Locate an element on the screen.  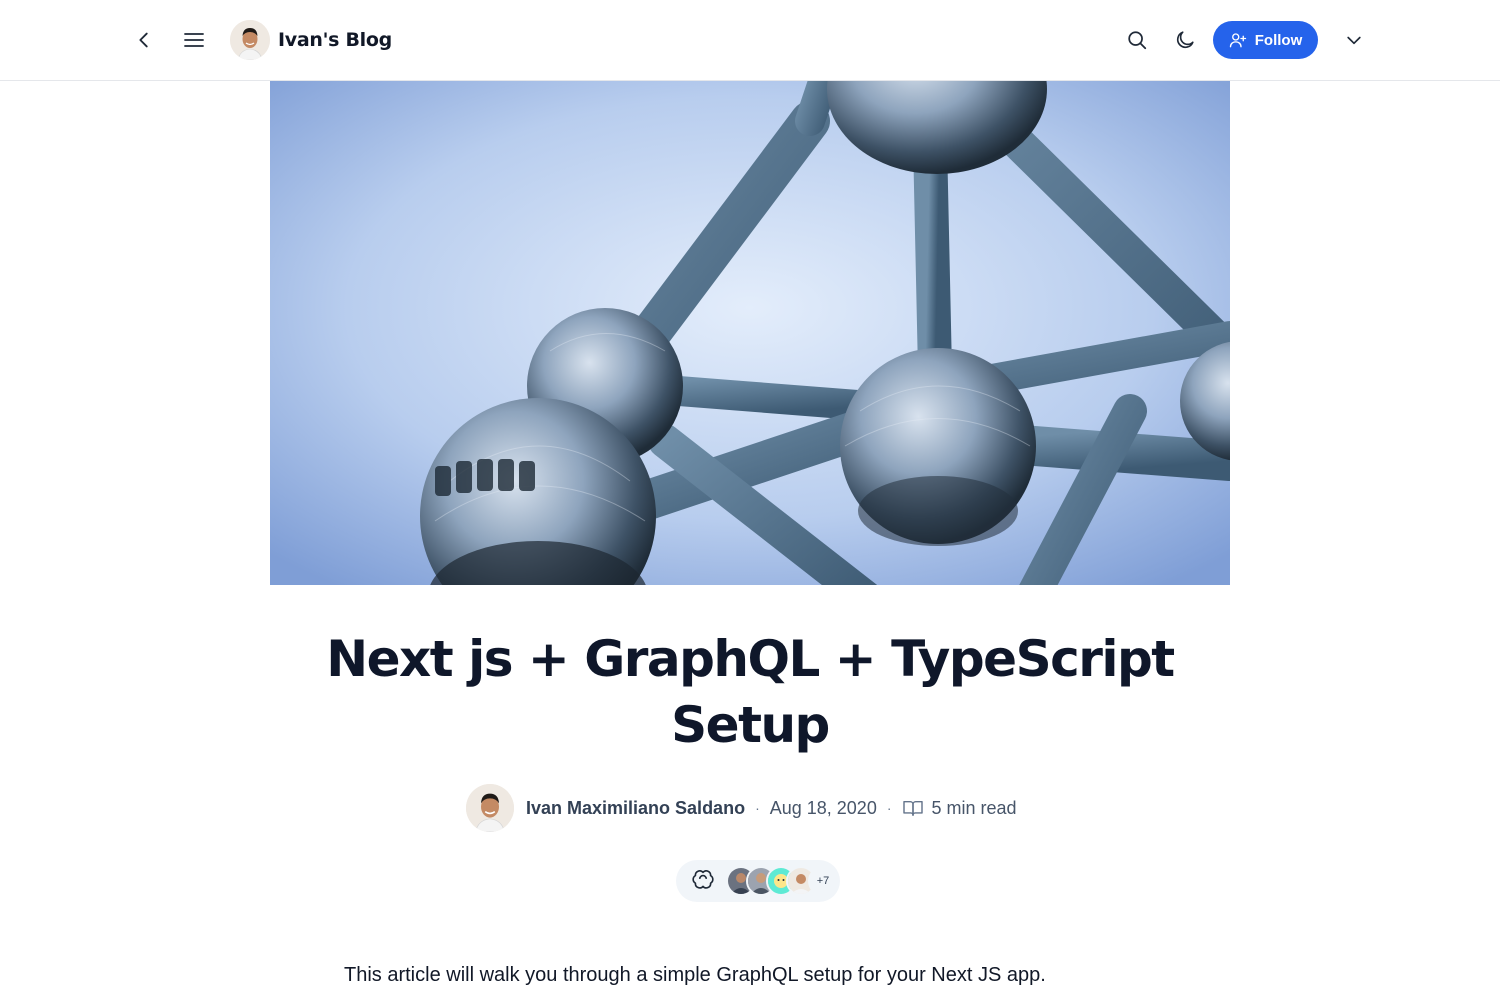
back-button is located at coordinates (144, 40).